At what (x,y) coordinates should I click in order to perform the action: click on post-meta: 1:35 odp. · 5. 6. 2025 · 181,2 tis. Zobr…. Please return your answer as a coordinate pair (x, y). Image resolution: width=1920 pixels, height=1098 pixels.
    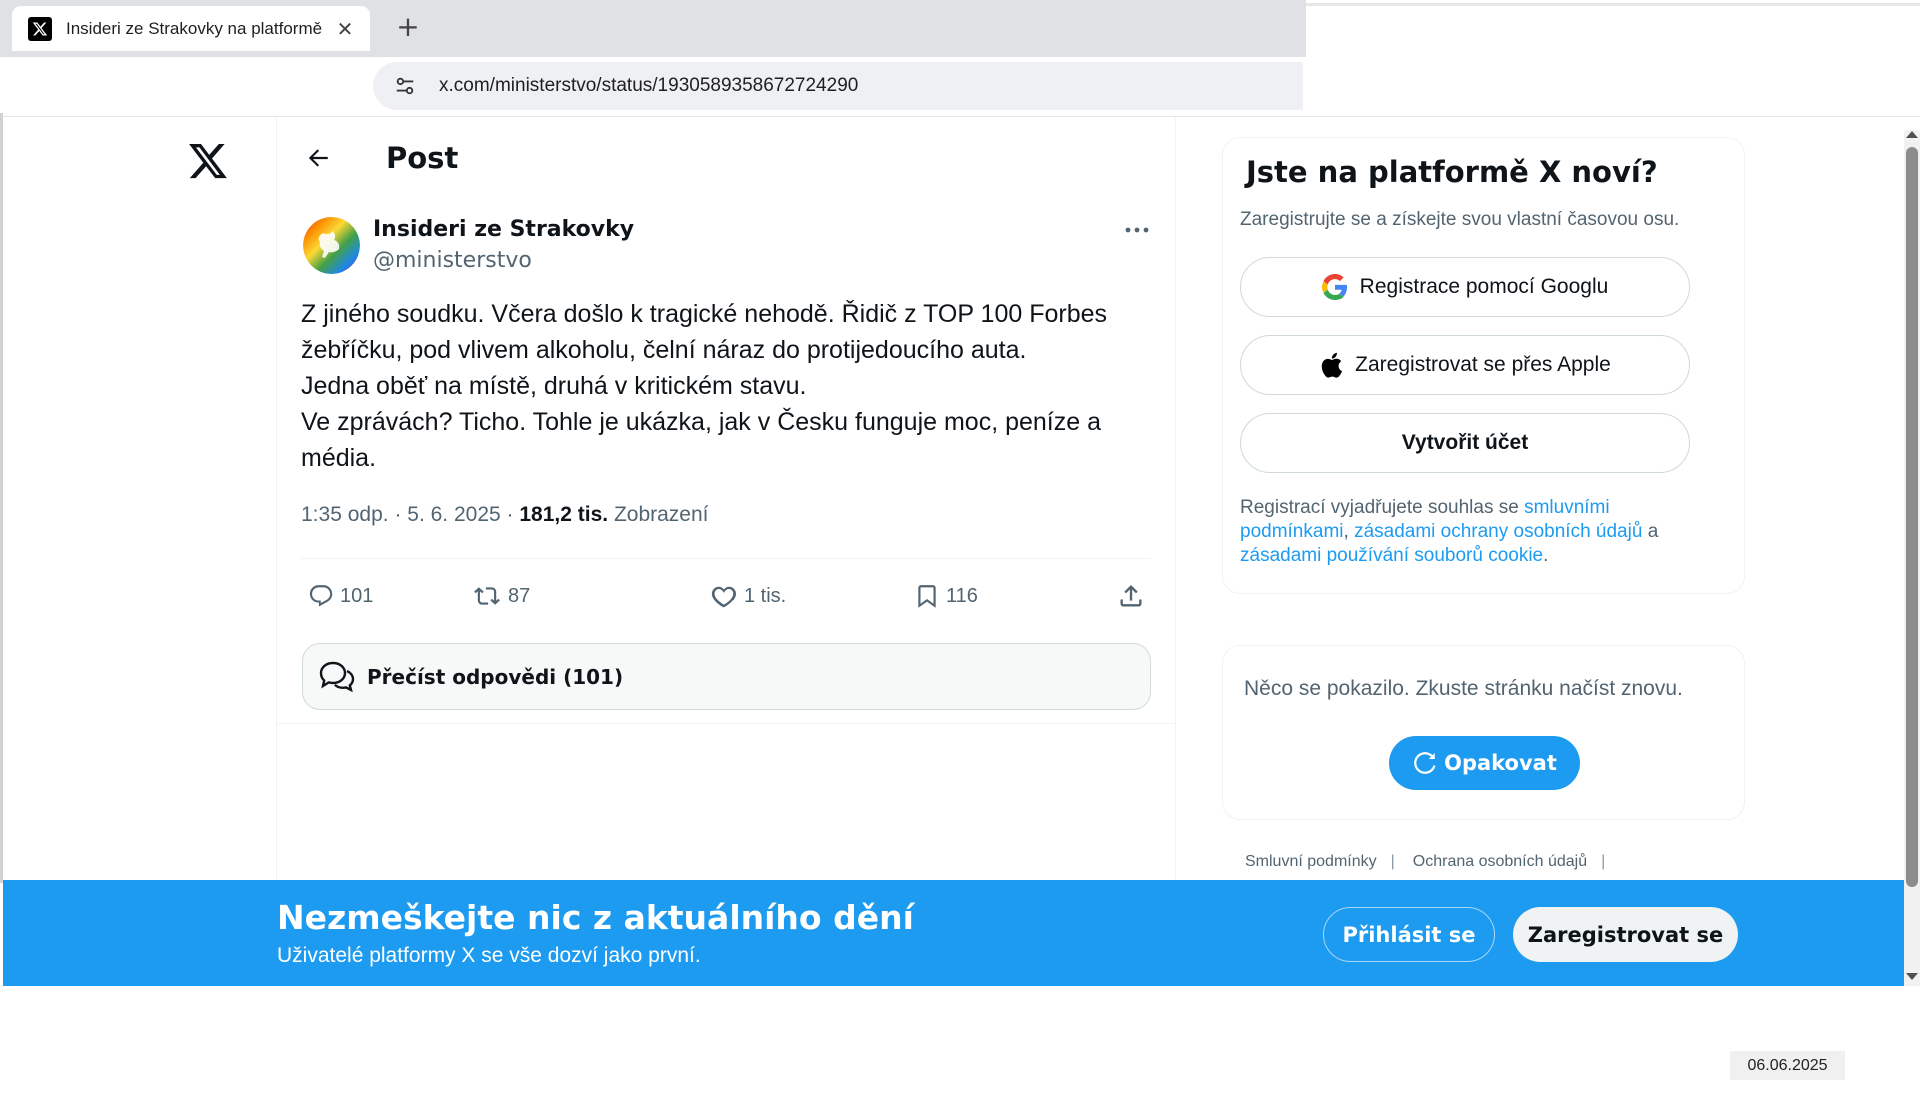
    Looking at the image, I should click on (505, 515).